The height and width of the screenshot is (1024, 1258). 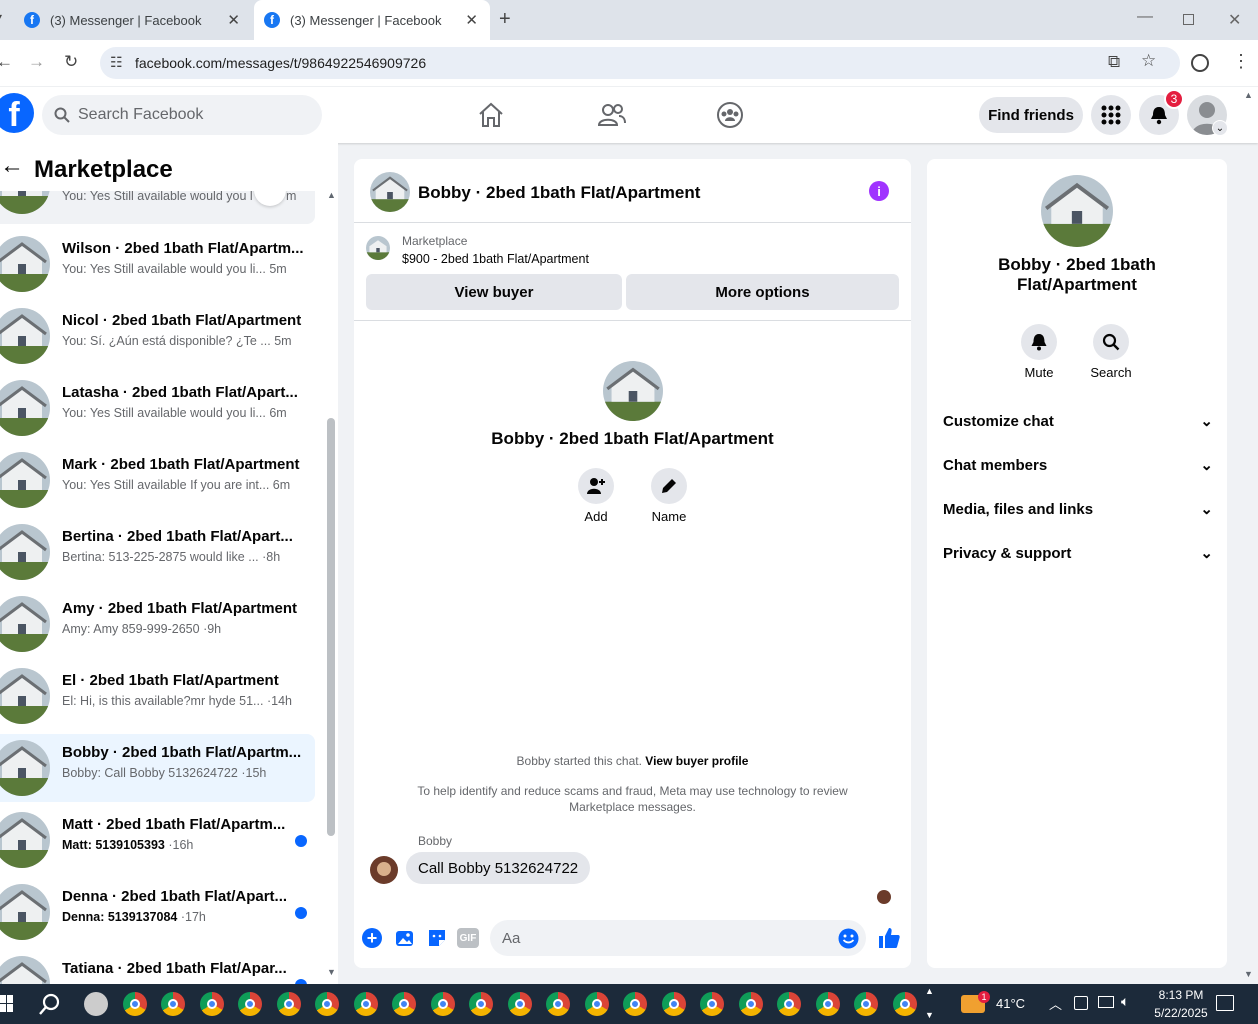 What do you see at coordinates (372, 20) in the screenshot?
I see `browser-tab-2: f (3) Messenger | Facebook ✕` at bounding box center [372, 20].